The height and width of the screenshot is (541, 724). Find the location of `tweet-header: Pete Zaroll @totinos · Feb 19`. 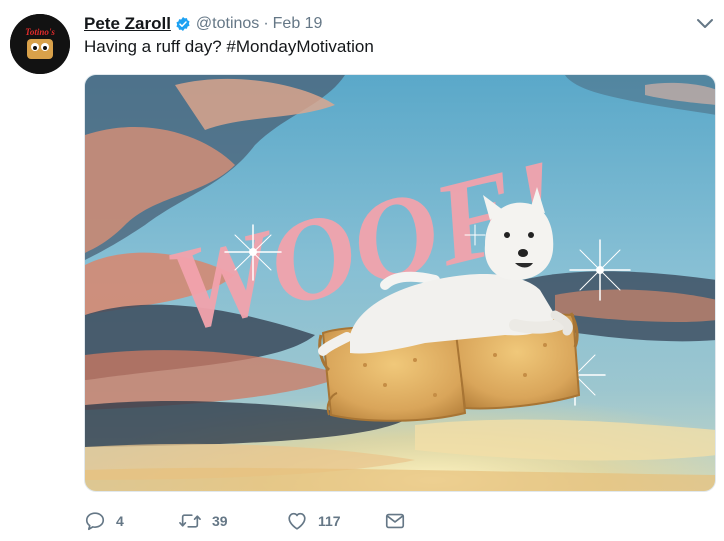

tweet-header: Pete Zaroll @totinos · Feb 19 is located at coordinates (203, 24).